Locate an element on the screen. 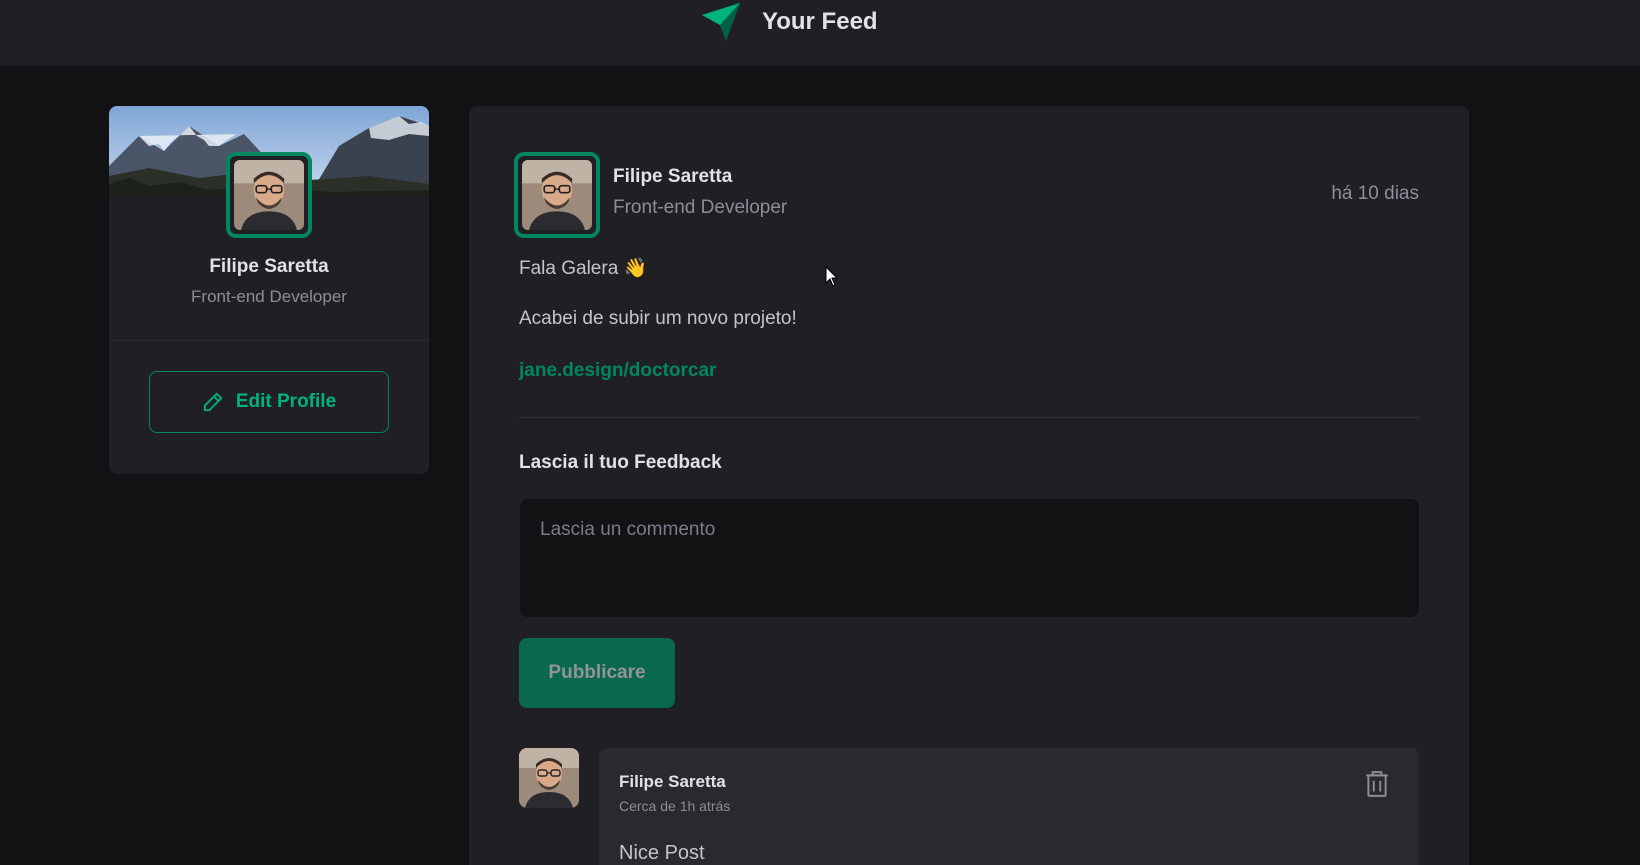 Image resolution: width=1640 pixels, height=865 pixels. post-time: há 10 dias is located at coordinates (1375, 193).